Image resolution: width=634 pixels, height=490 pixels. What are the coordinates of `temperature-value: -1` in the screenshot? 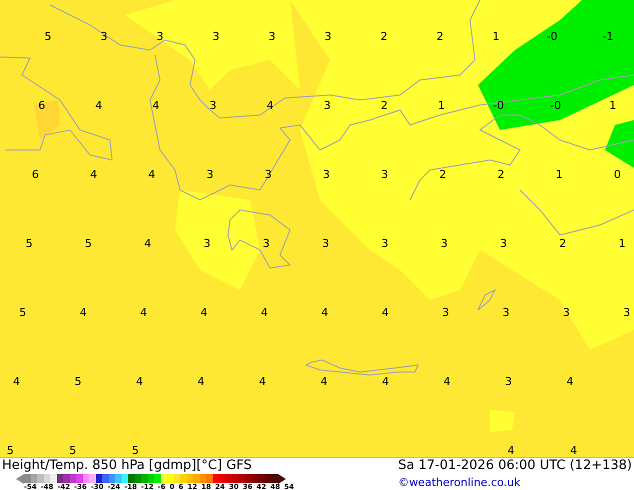 It's located at (608, 37).